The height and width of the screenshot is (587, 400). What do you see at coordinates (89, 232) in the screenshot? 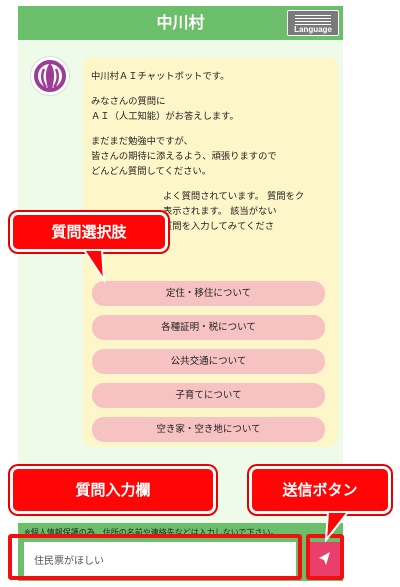
I see `choices-callout: 質問選択肢` at bounding box center [89, 232].